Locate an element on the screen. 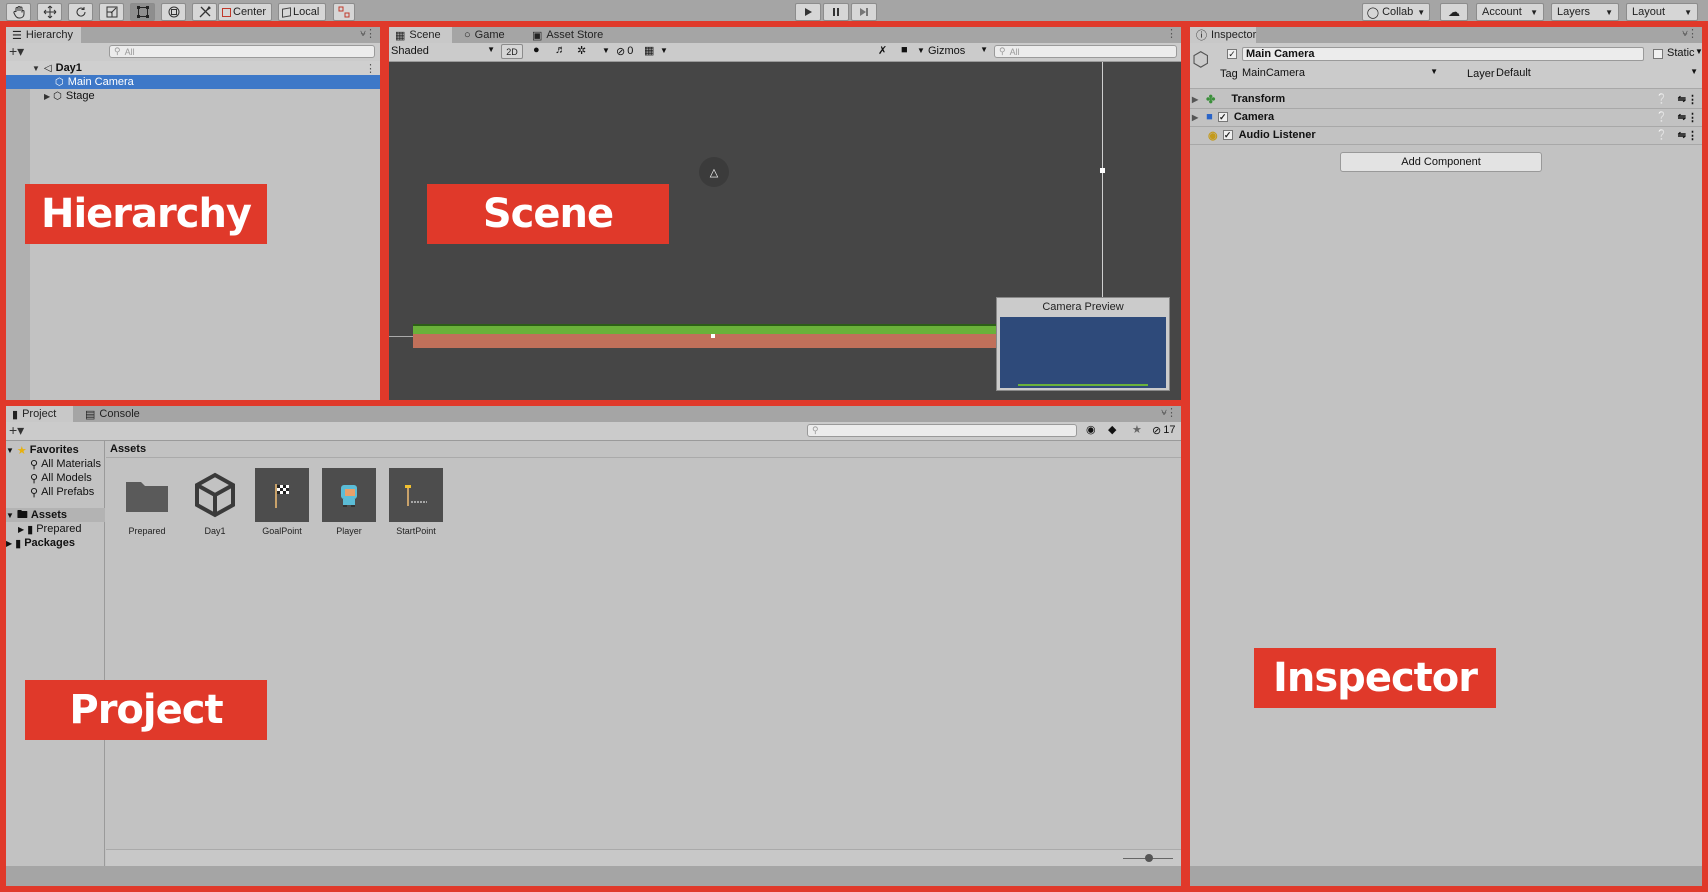 The height and width of the screenshot is (892, 1708). component-audio-listener: ◉ ✓ Audio Listener ❔ ⇋ ⋮ is located at coordinates (1446, 135).